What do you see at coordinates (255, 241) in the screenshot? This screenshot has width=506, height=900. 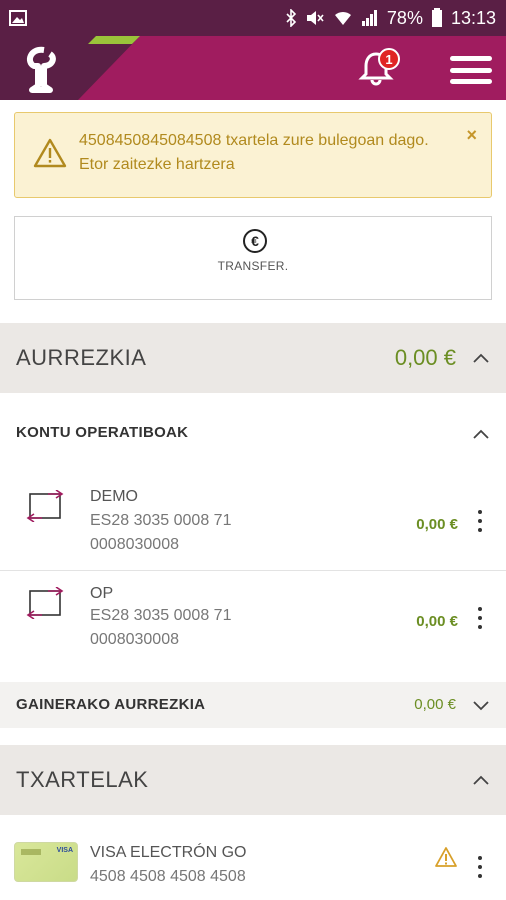 I see `euro-icon: €` at bounding box center [255, 241].